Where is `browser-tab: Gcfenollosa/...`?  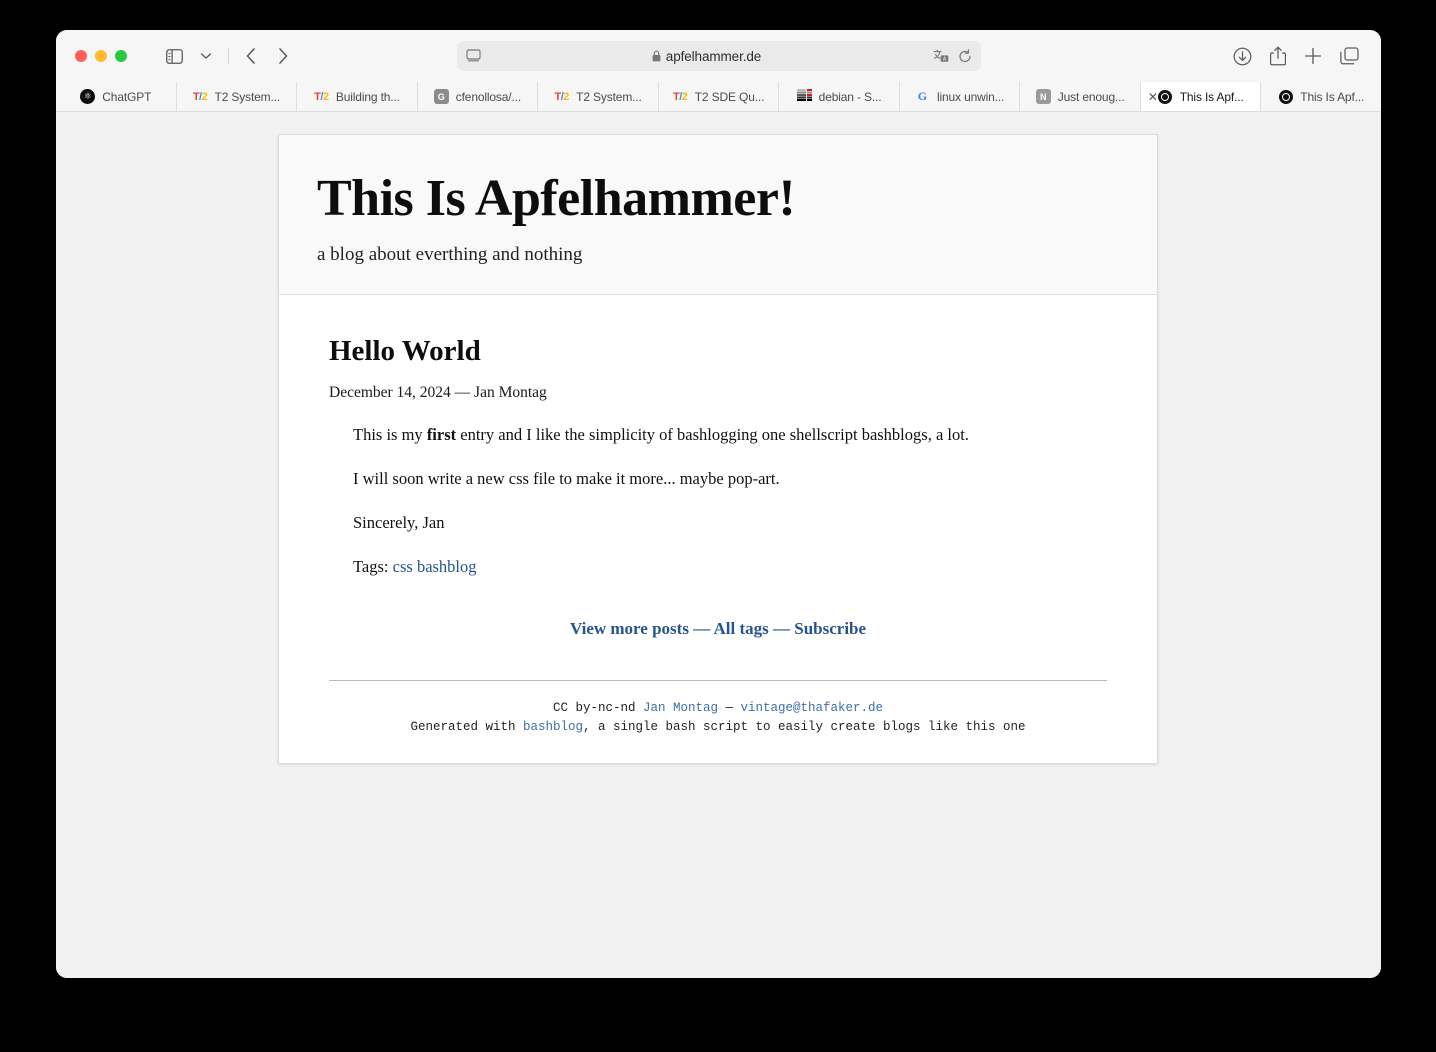 browser-tab: Gcfenollosa/... is located at coordinates (478, 96).